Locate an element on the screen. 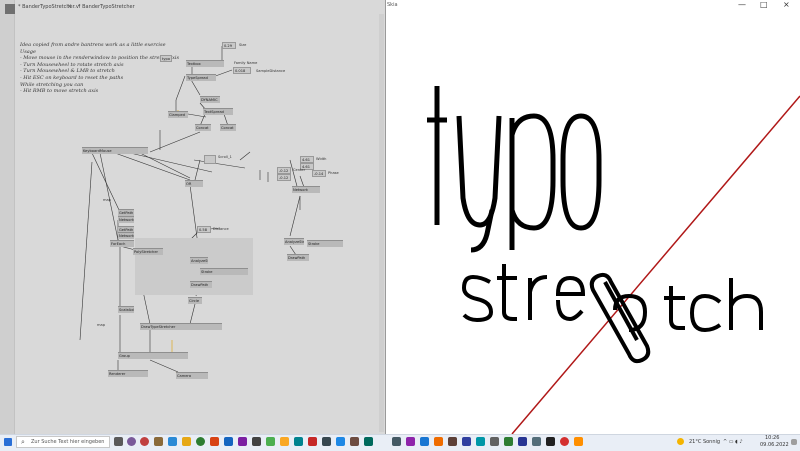  node-drawpath-2: DrawPath is located at coordinates (298, 257).